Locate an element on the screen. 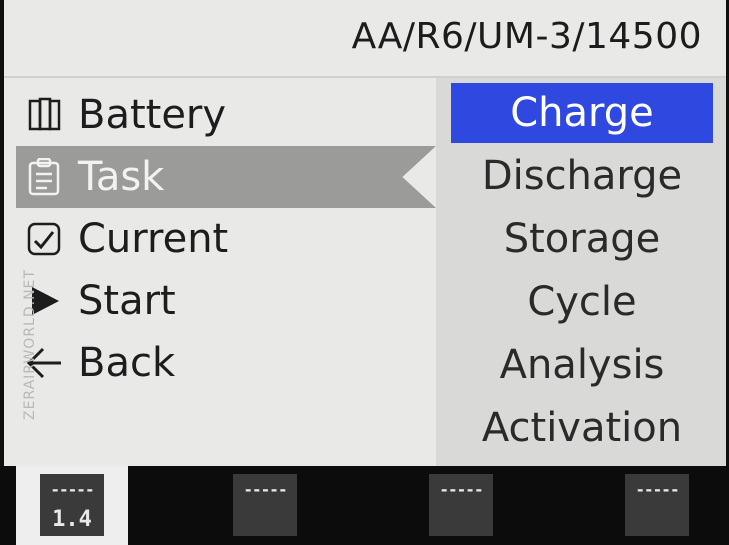 This screenshot has width=729, height=545. menu-item-battery: Battery is located at coordinates (226, 115).